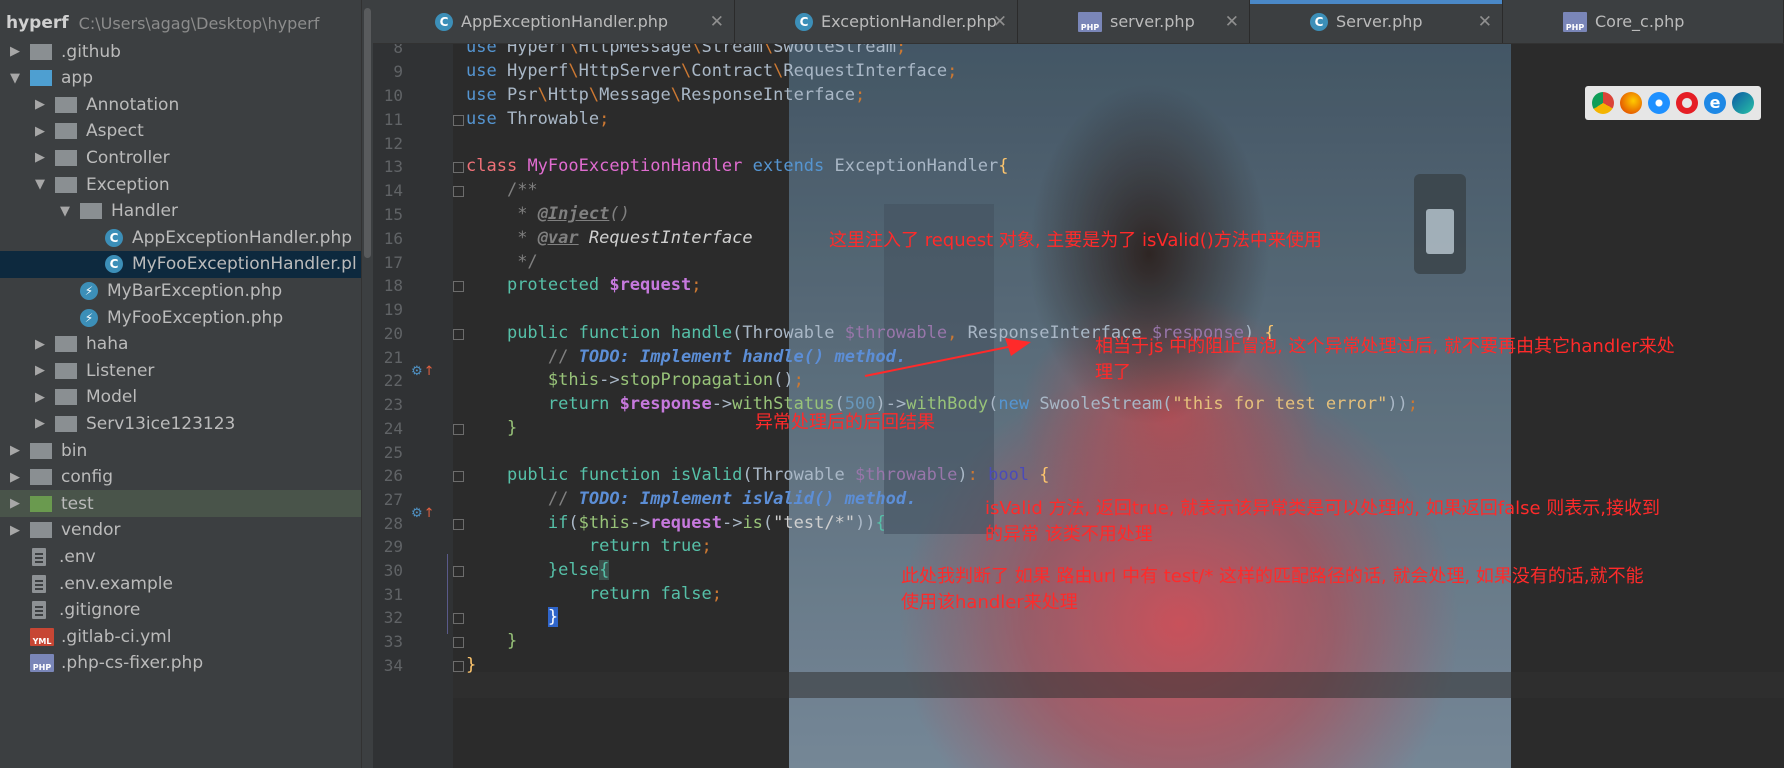 This screenshot has width=1784, height=768. Describe the element at coordinates (181, 237) in the screenshot. I see `tree-item: C AppExceptionHandler.php` at that location.